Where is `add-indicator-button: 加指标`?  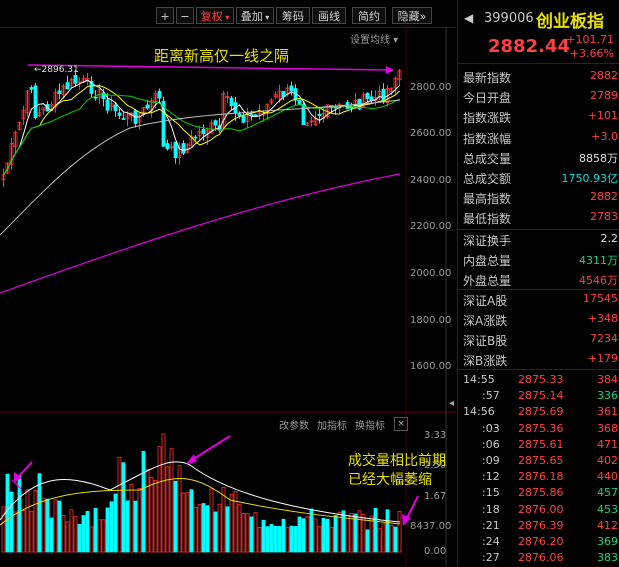
add-indicator-button: 加指标 is located at coordinates (332, 424).